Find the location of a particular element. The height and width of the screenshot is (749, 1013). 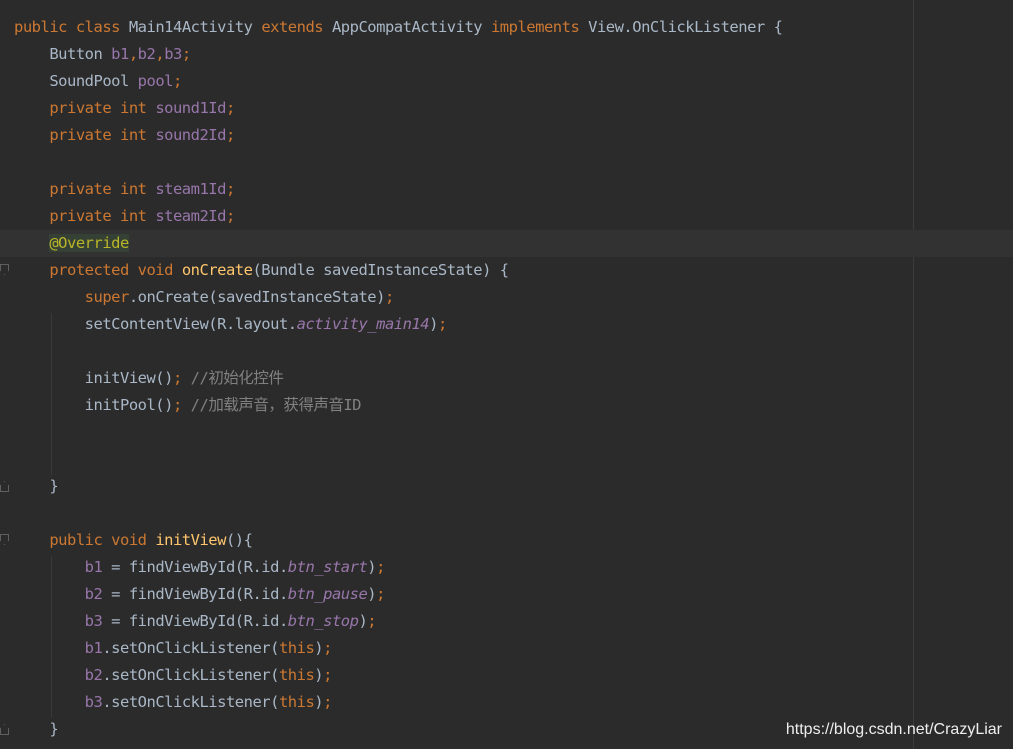

watermark-text: https://blog.csdn.net/CrazyLiar is located at coordinates (893, 729).